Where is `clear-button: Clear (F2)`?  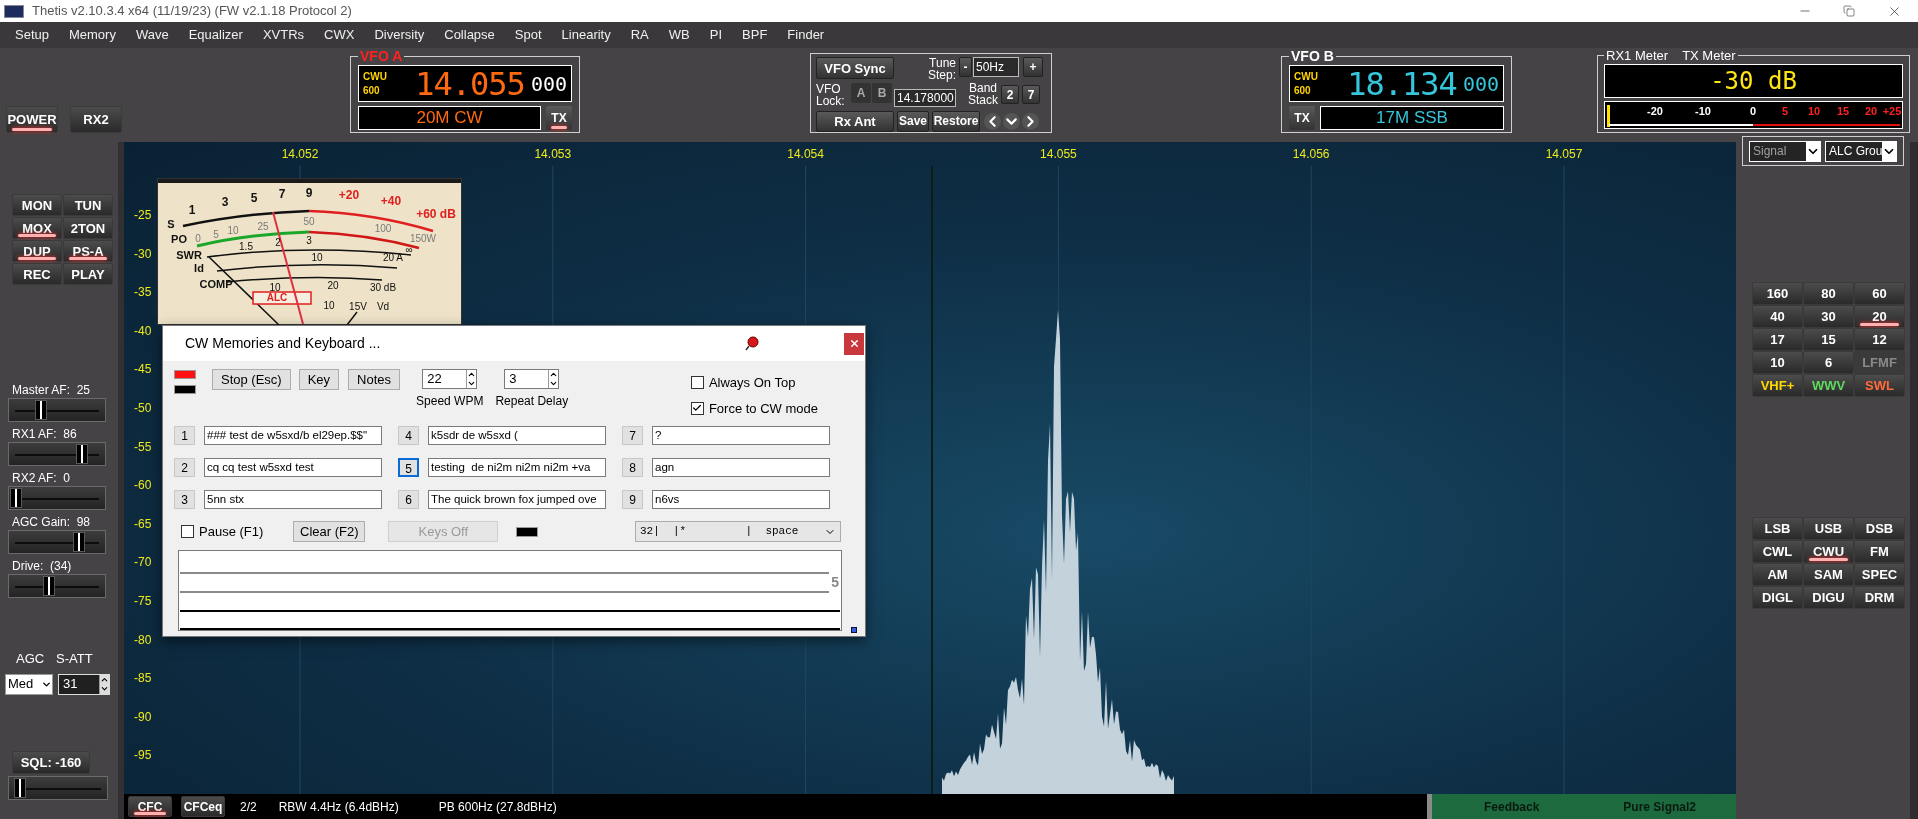 clear-button: Clear (F2) is located at coordinates (329, 531).